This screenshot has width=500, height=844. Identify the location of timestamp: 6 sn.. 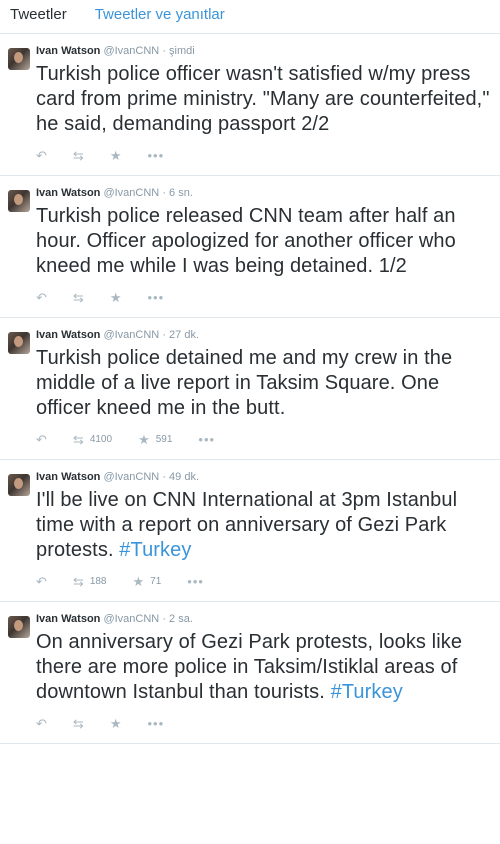
(181, 193).